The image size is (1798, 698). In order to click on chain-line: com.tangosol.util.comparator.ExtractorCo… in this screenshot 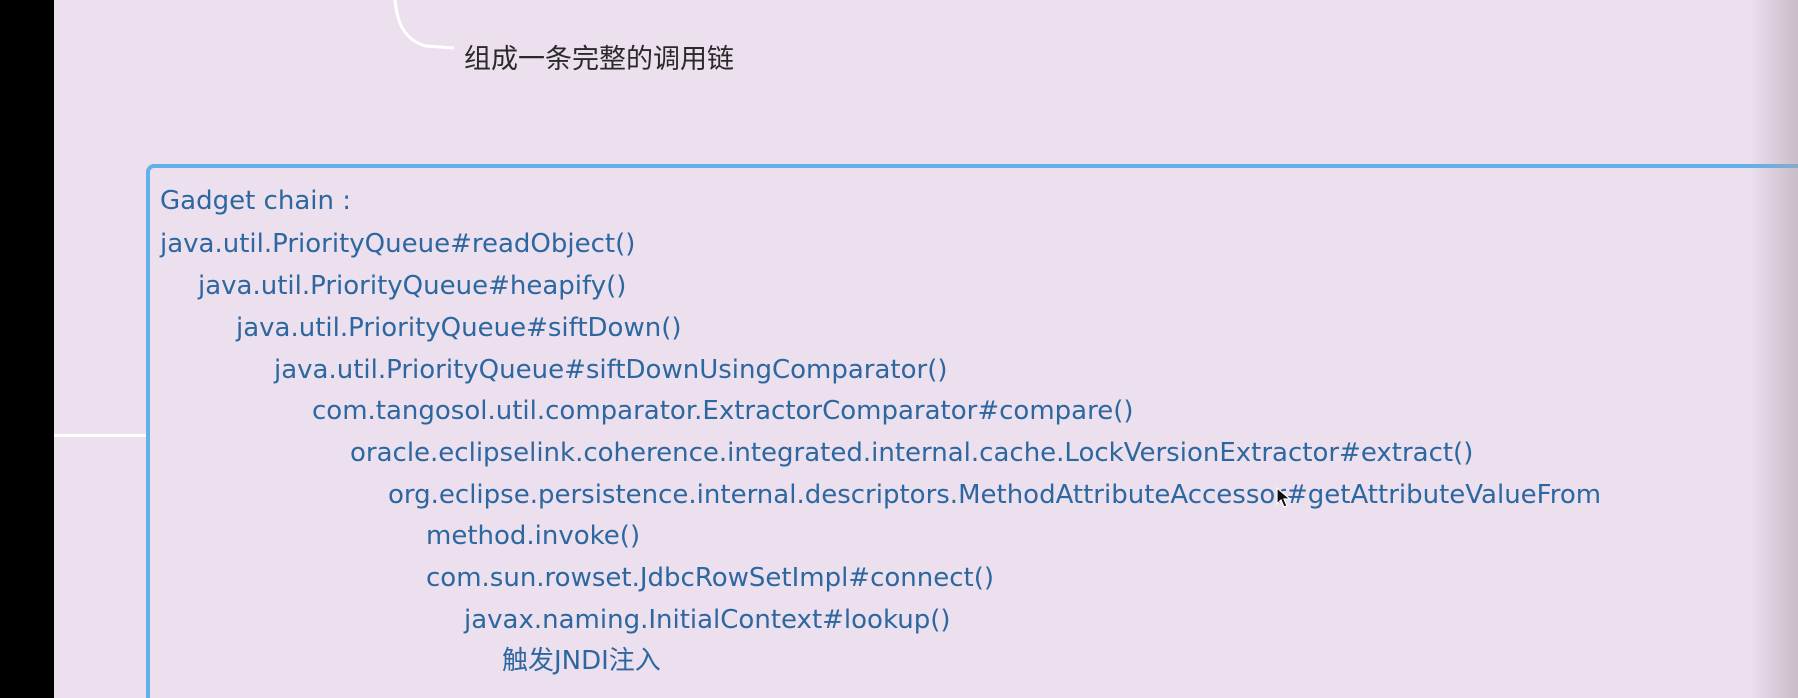, I will do `click(723, 411)`.